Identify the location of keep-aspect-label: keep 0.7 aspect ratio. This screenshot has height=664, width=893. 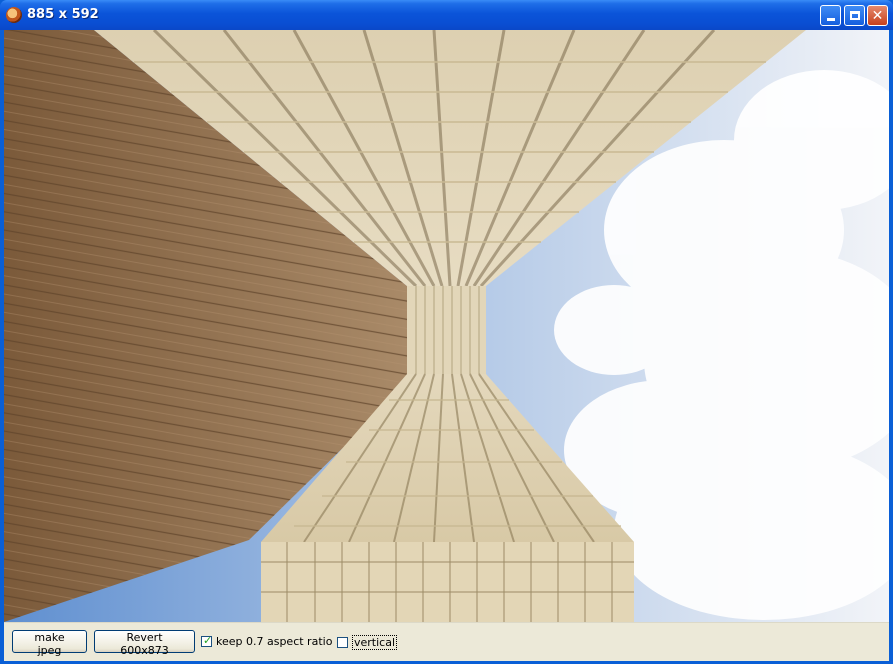
(274, 641).